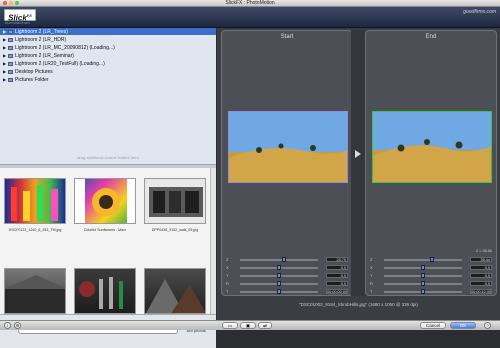  I want to click on window-titlebar: SlickFX : PhotoMotion, so click(250, 3).